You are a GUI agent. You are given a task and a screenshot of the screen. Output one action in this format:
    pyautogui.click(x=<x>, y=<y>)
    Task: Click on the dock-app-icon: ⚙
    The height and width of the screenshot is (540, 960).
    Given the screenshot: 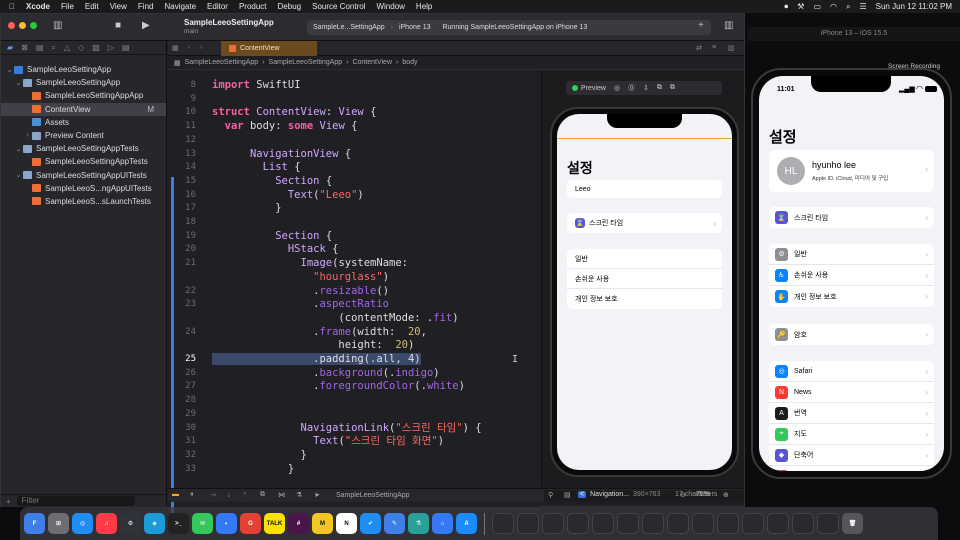 What is the action you would take?
    pyautogui.click(x=130, y=523)
    